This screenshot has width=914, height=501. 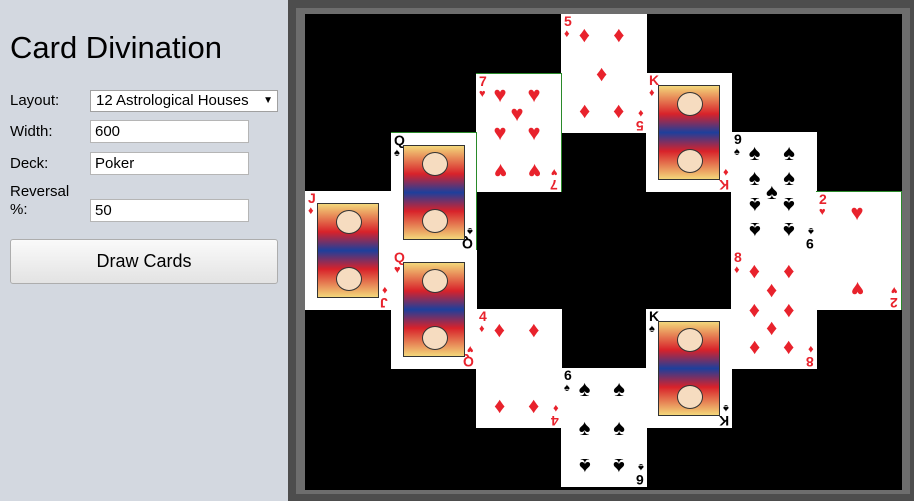 I want to click on card-7-hearts: 7 ♥ 7 ♥ ♥ ♥ ♥ ♥ ♥ ♥ ♥, so click(x=519, y=133).